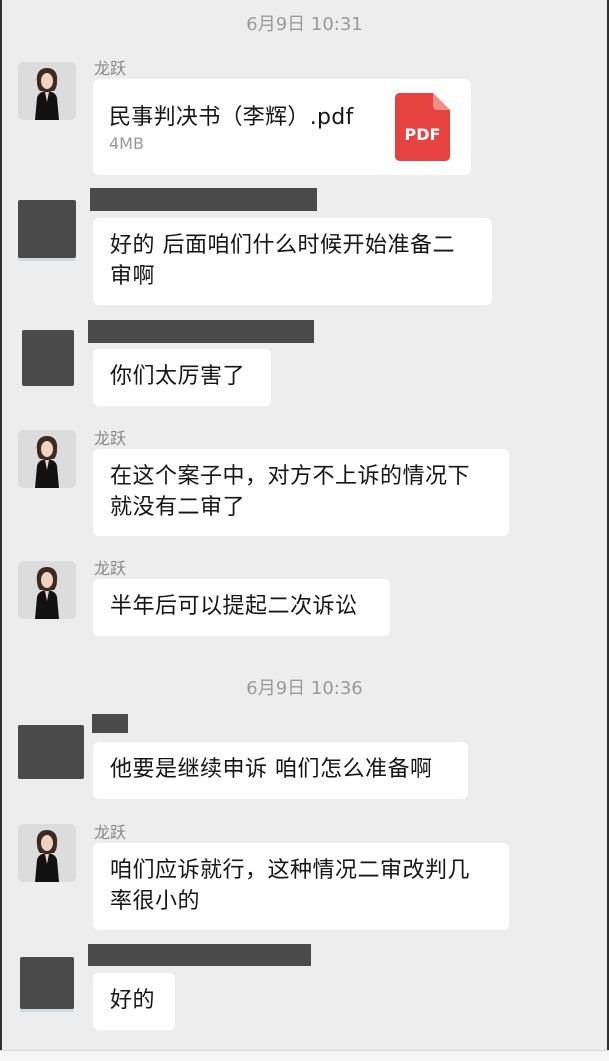  What do you see at coordinates (304, 688) in the screenshot?
I see `timestamp: 6月9日 10:36` at bounding box center [304, 688].